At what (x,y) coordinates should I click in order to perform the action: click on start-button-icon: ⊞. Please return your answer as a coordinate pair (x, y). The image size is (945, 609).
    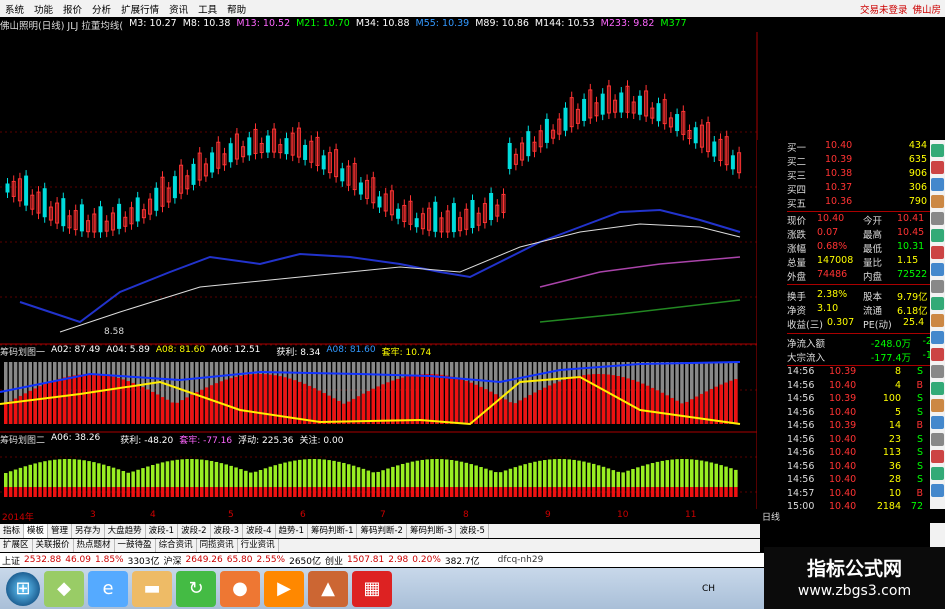
    Looking at the image, I should click on (23, 588).